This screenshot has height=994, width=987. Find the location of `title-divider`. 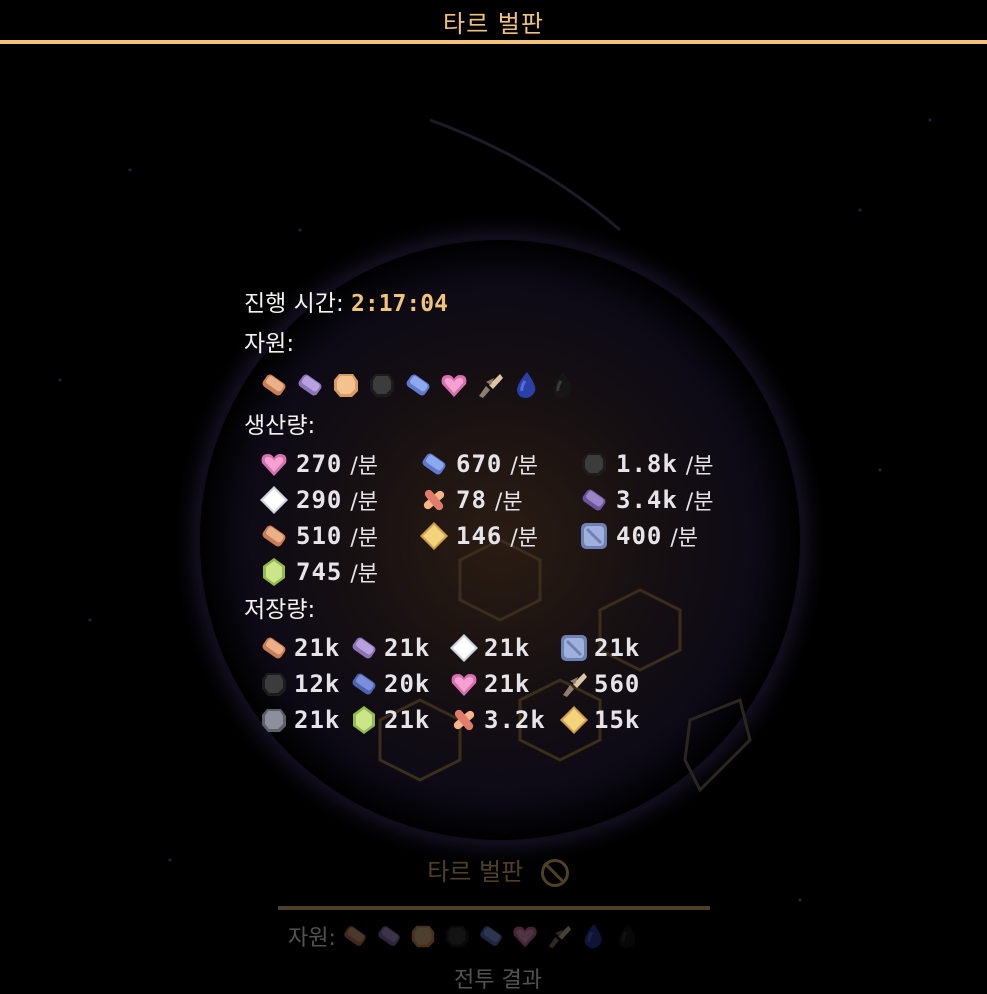

title-divider is located at coordinates (493, 42).